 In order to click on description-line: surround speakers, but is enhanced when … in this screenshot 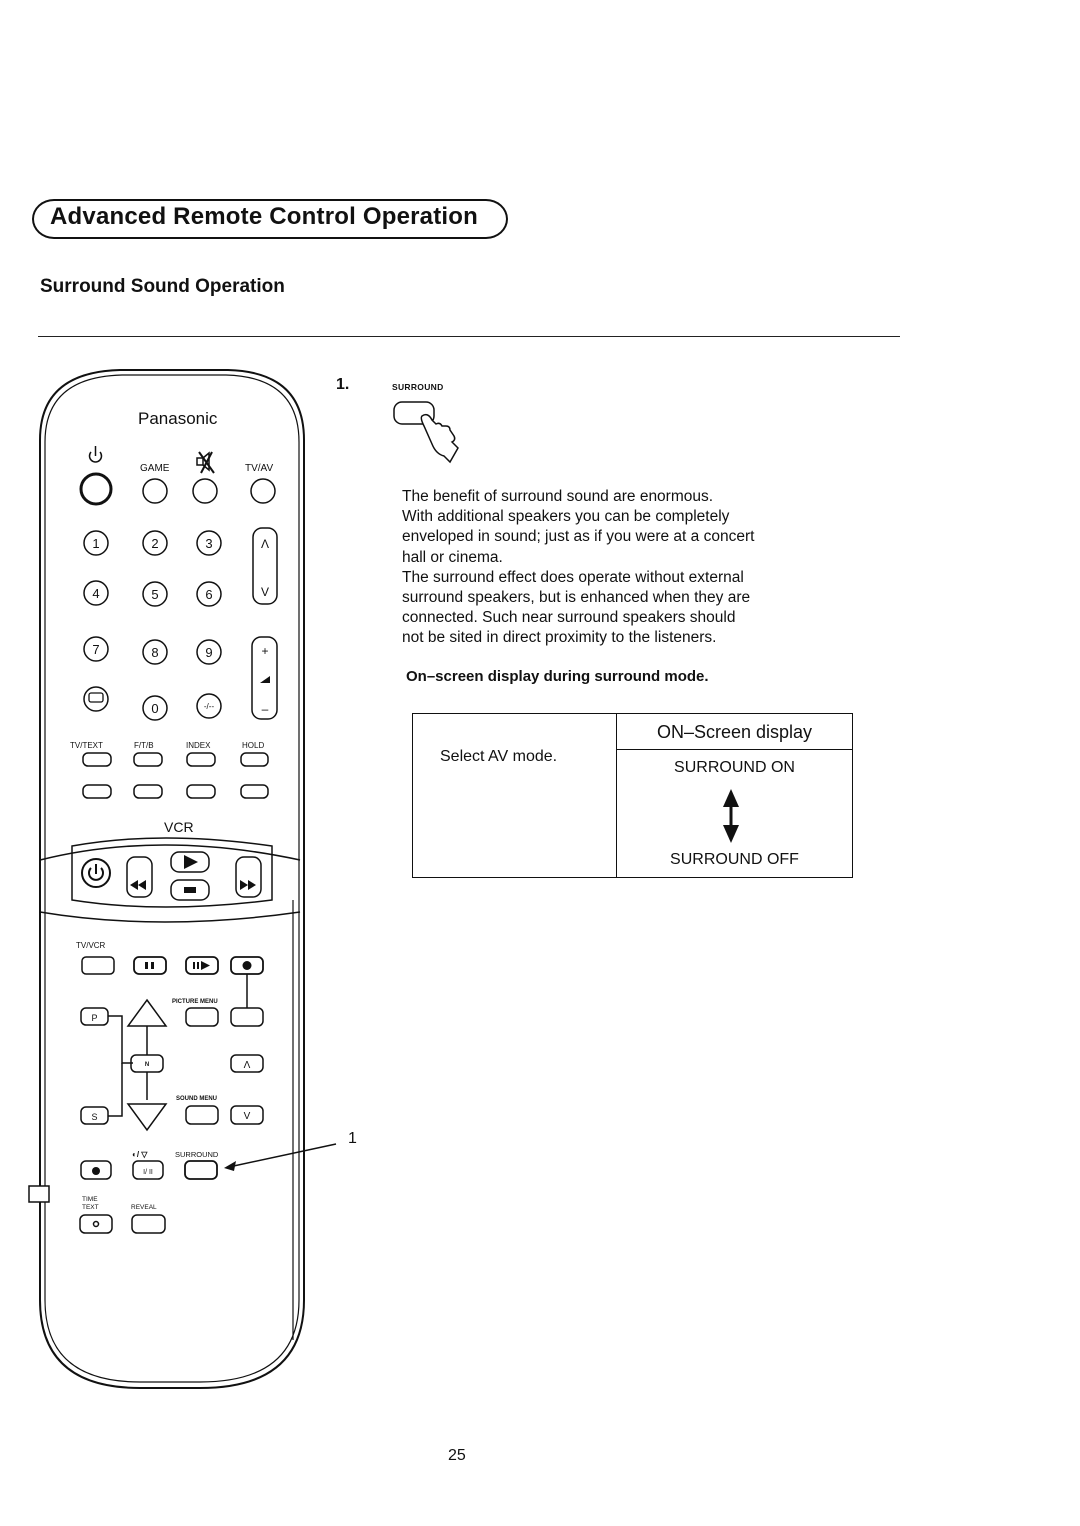, I will do `click(576, 598)`.